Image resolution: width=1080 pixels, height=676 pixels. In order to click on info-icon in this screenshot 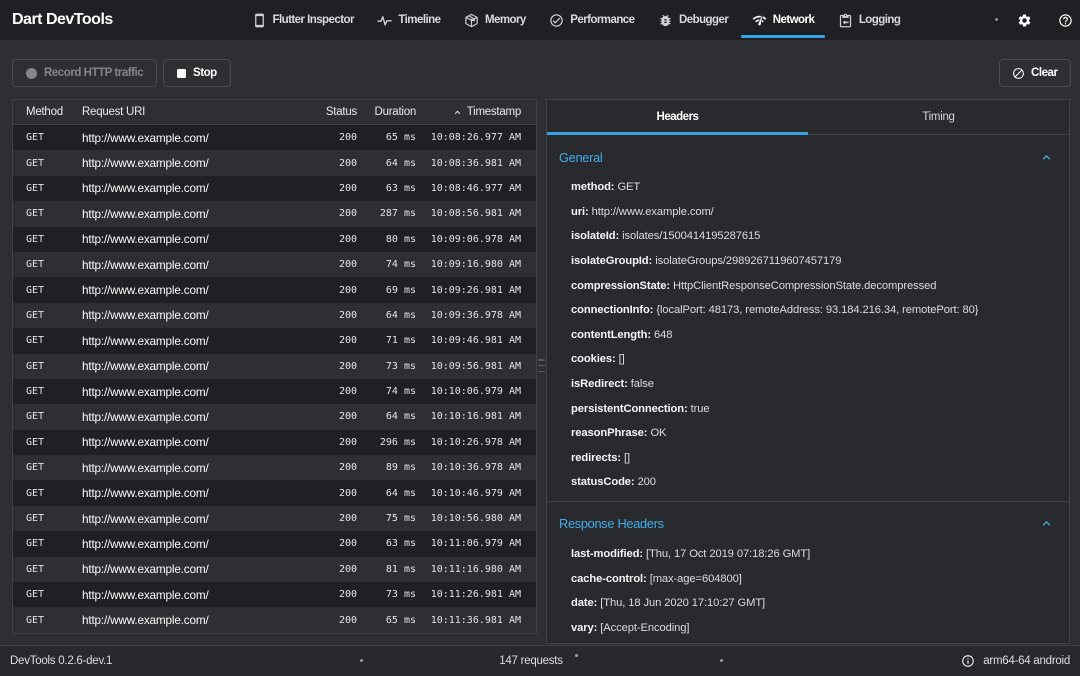, I will do `click(968, 661)`.